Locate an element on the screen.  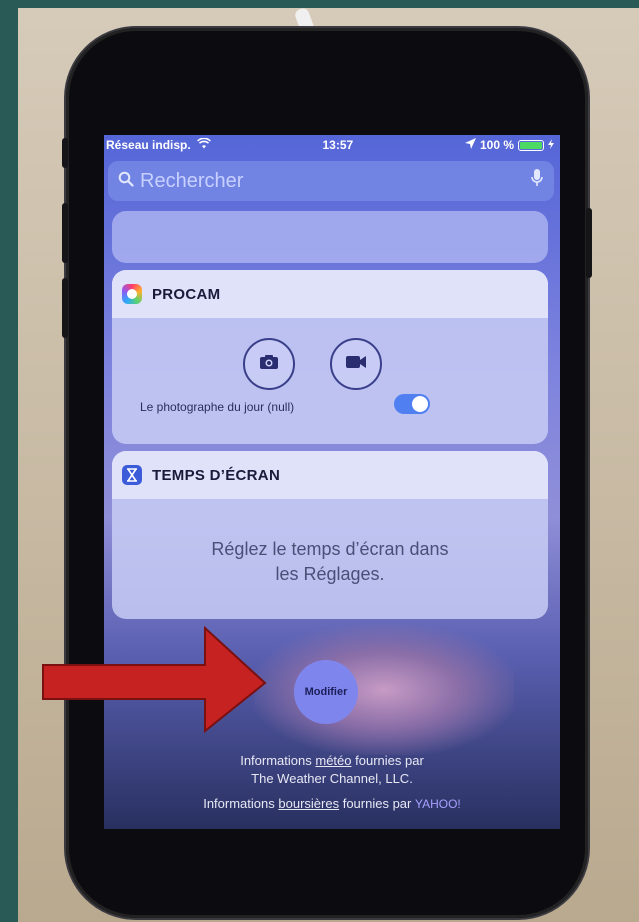
weather-link: météo is located at coordinates (333, 760).